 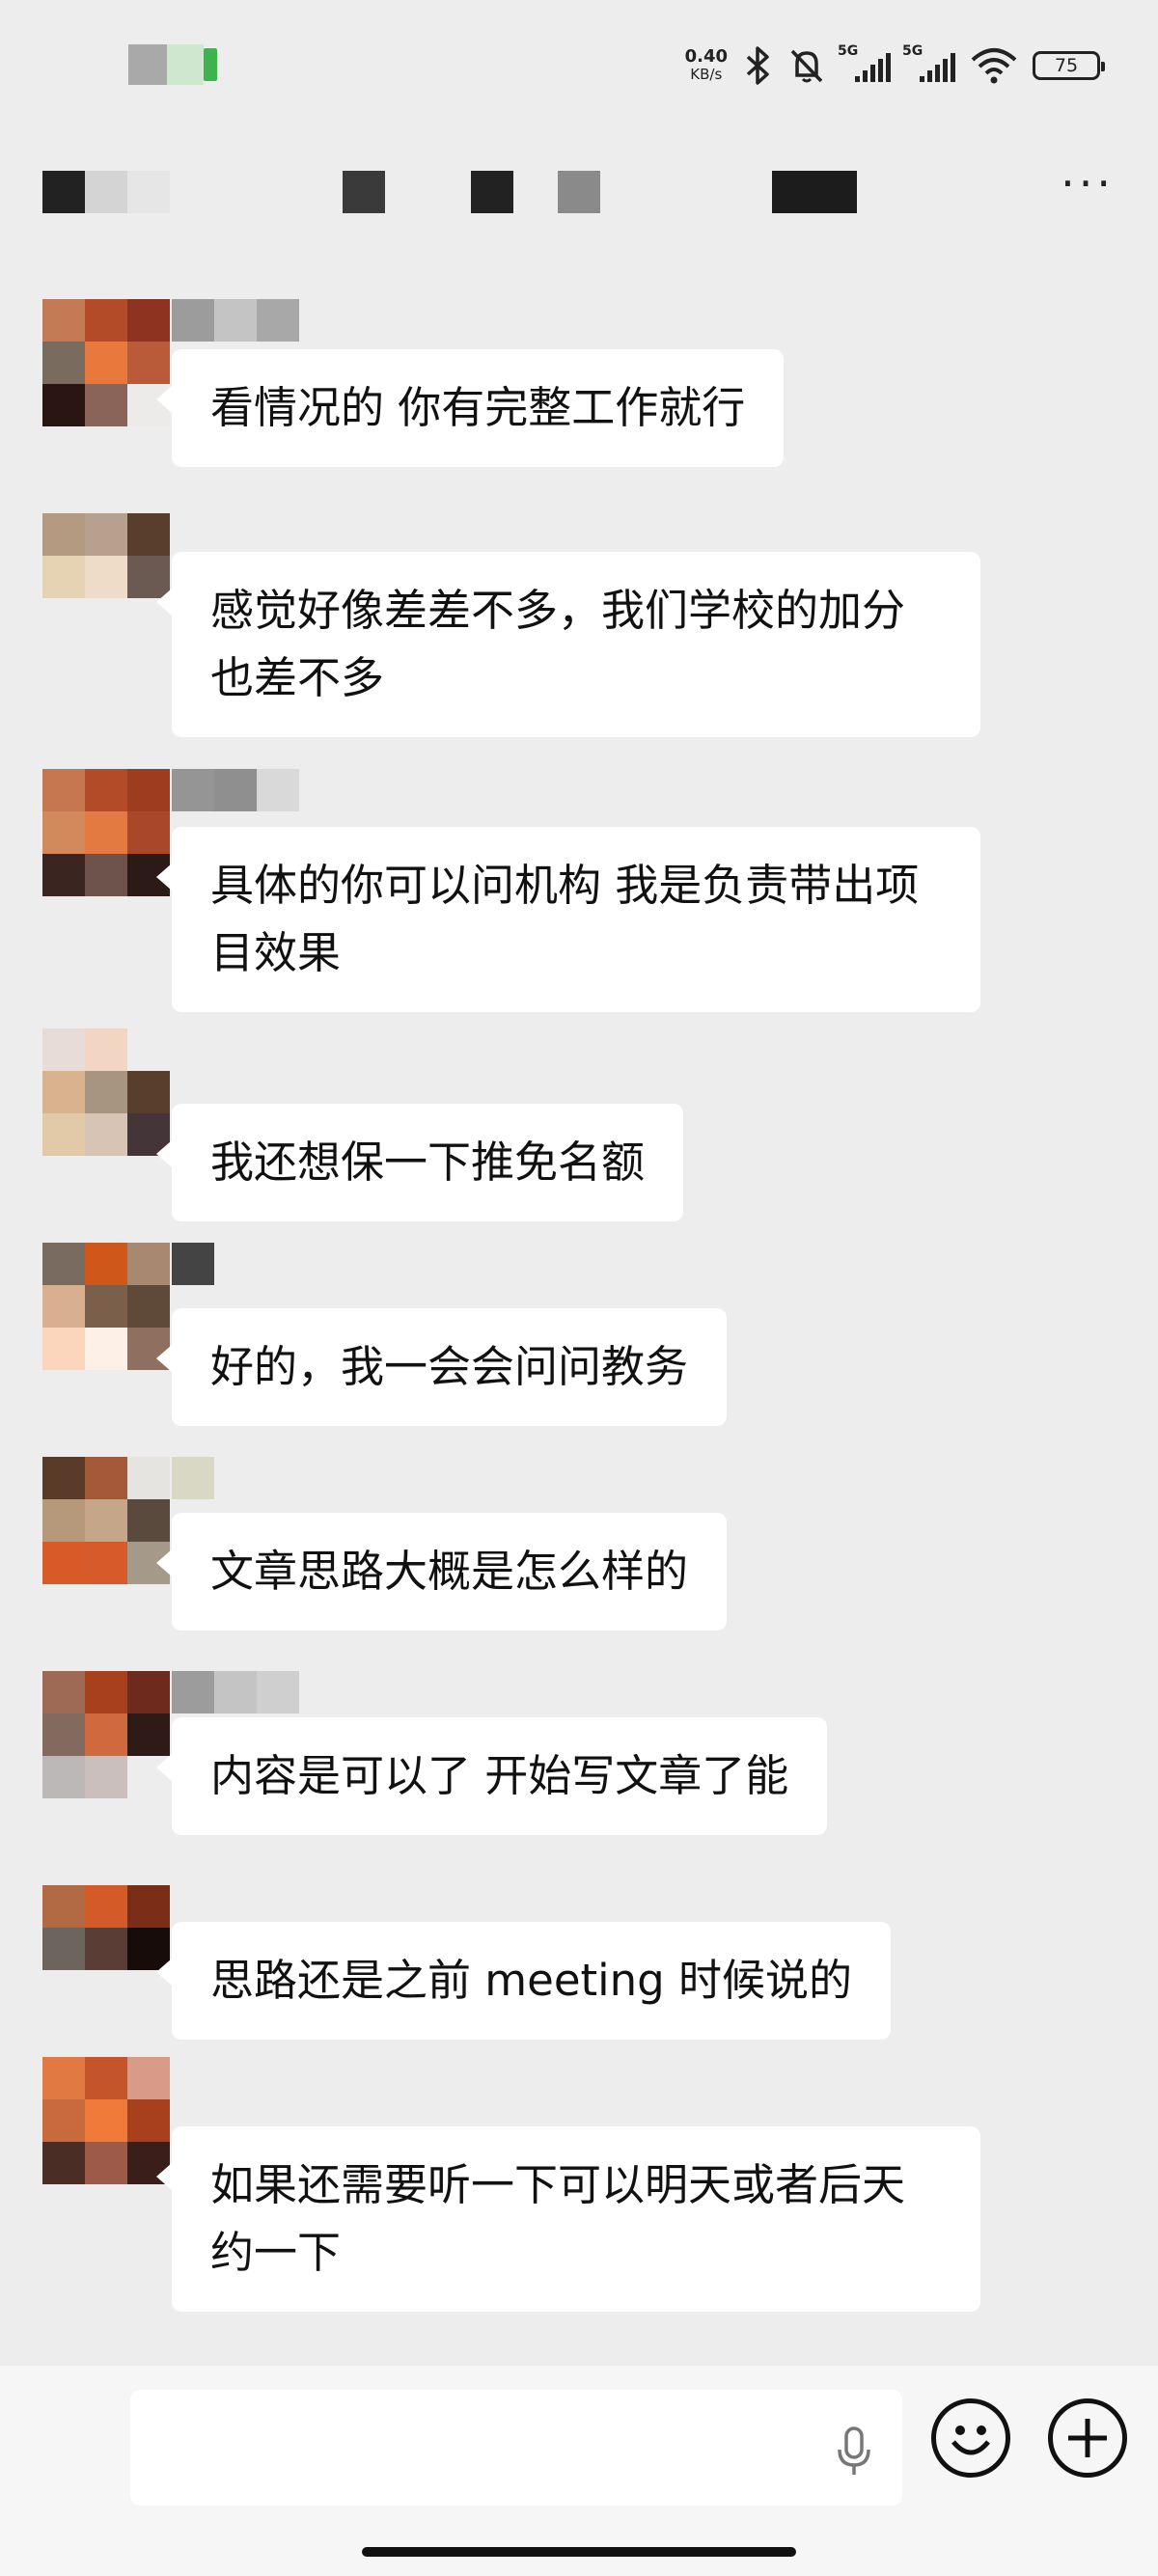 What do you see at coordinates (1087, 2438) in the screenshot?
I see `plus-icon` at bounding box center [1087, 2438].